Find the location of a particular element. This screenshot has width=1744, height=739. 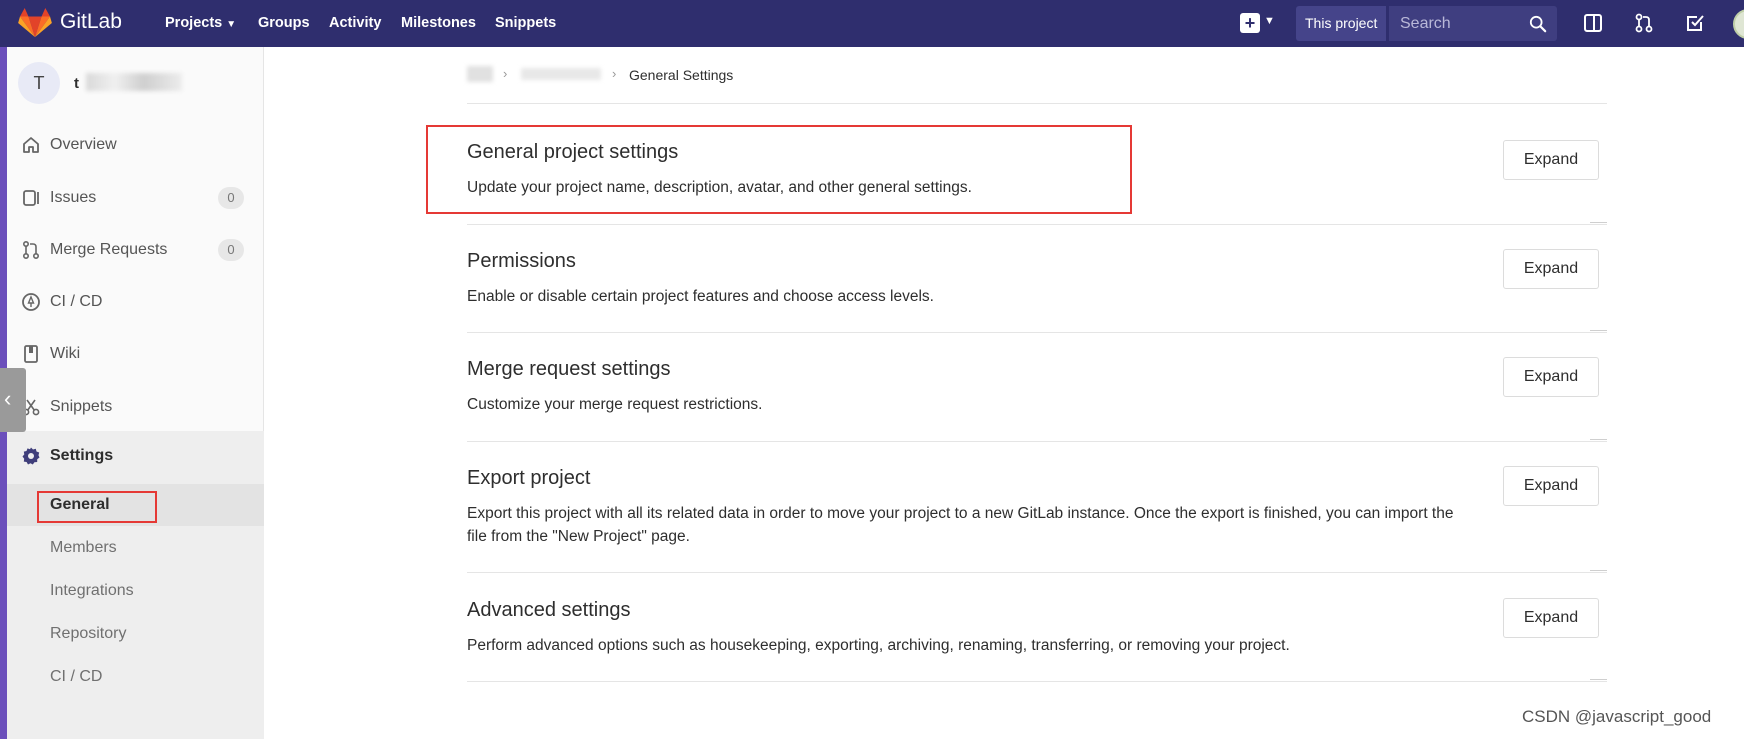

user-avatar is located at coordinates (1738, 24).